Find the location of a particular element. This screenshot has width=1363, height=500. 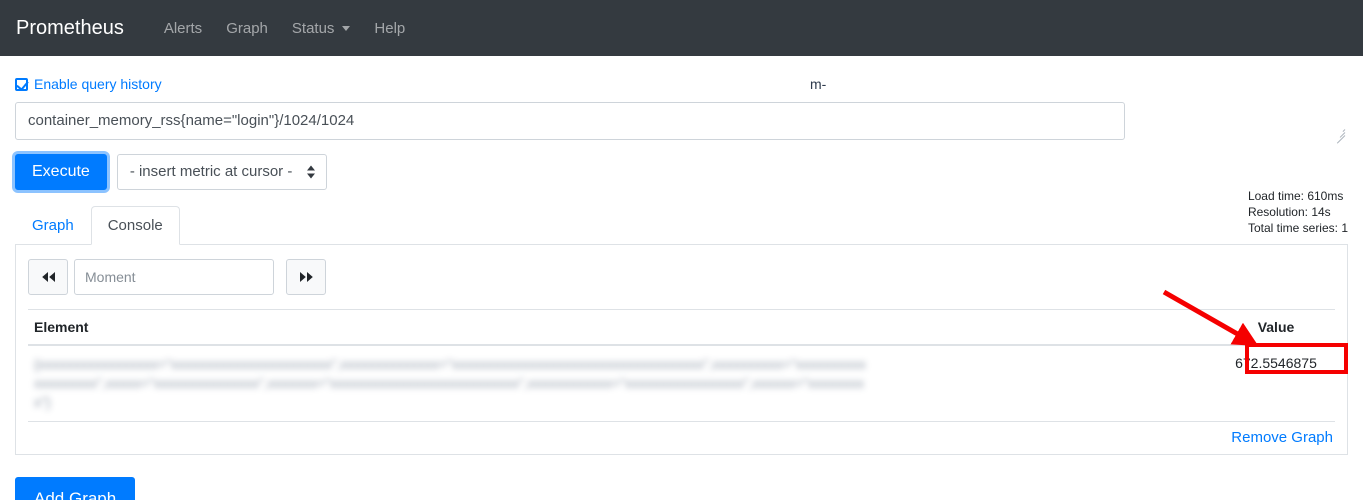

double-arrow-right-icon is located at coordinates (306, 277).